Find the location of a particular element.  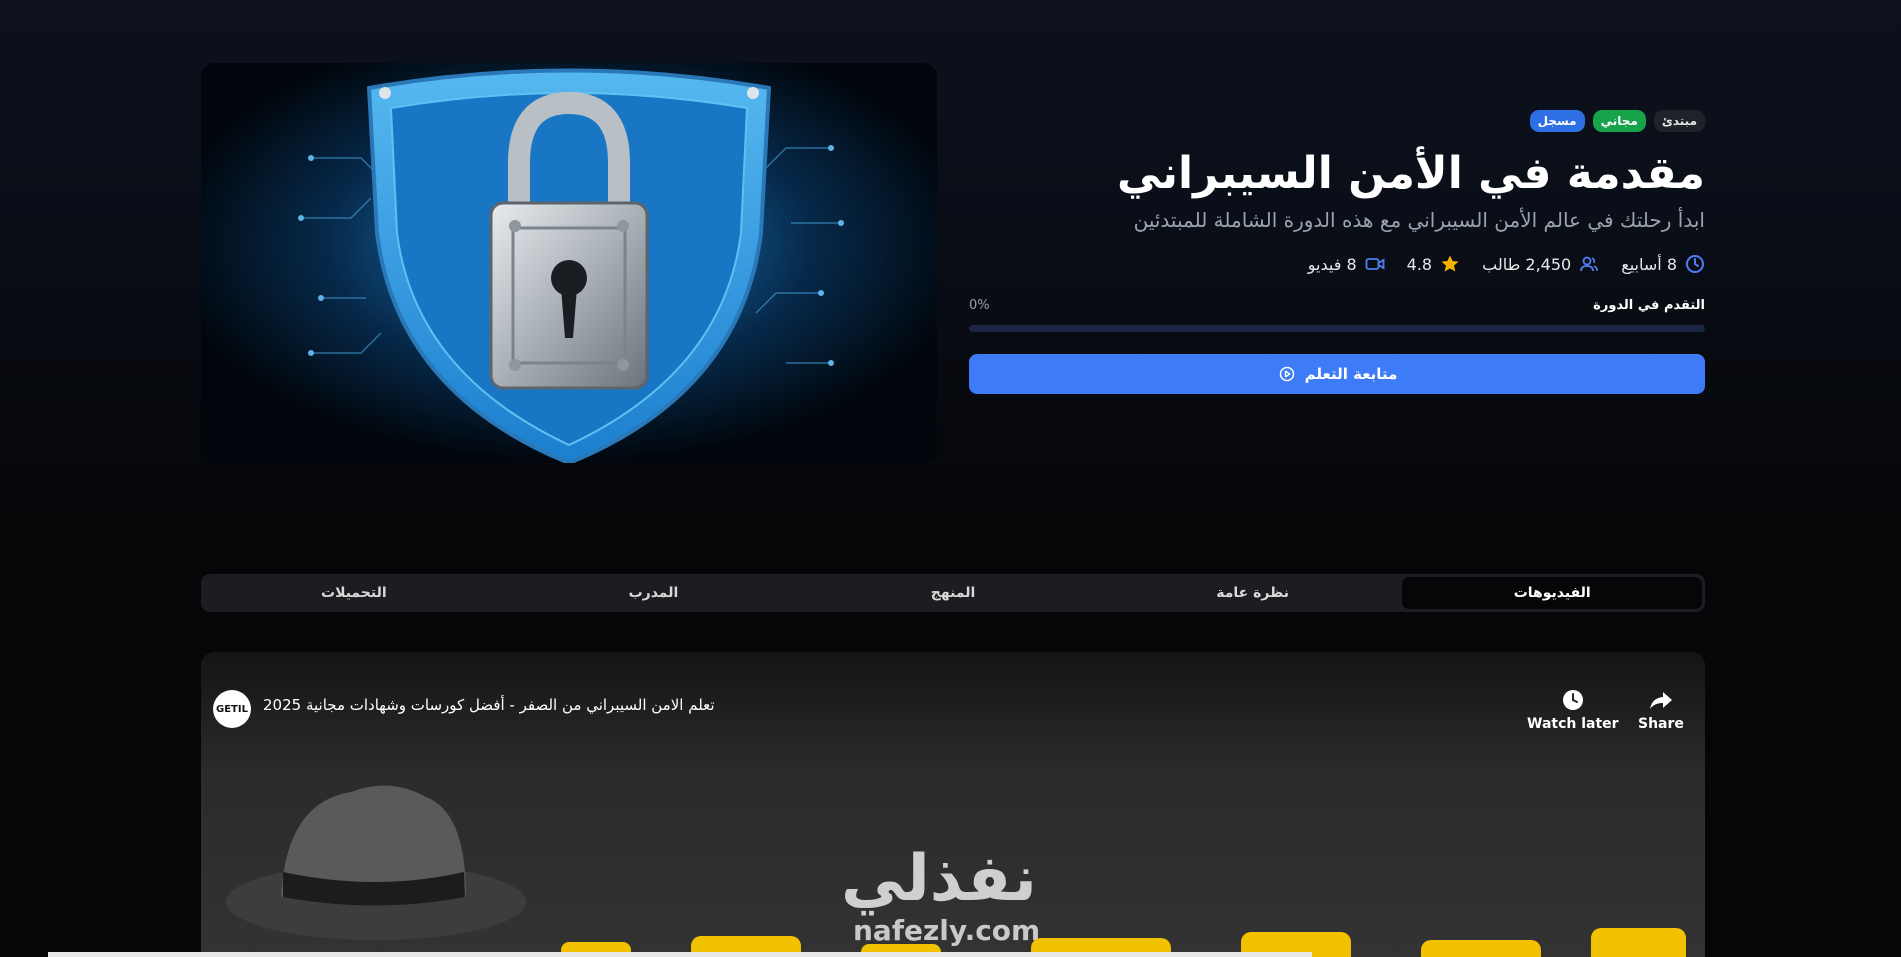

video-yellow-caption is located at coordinates (1123, 942).